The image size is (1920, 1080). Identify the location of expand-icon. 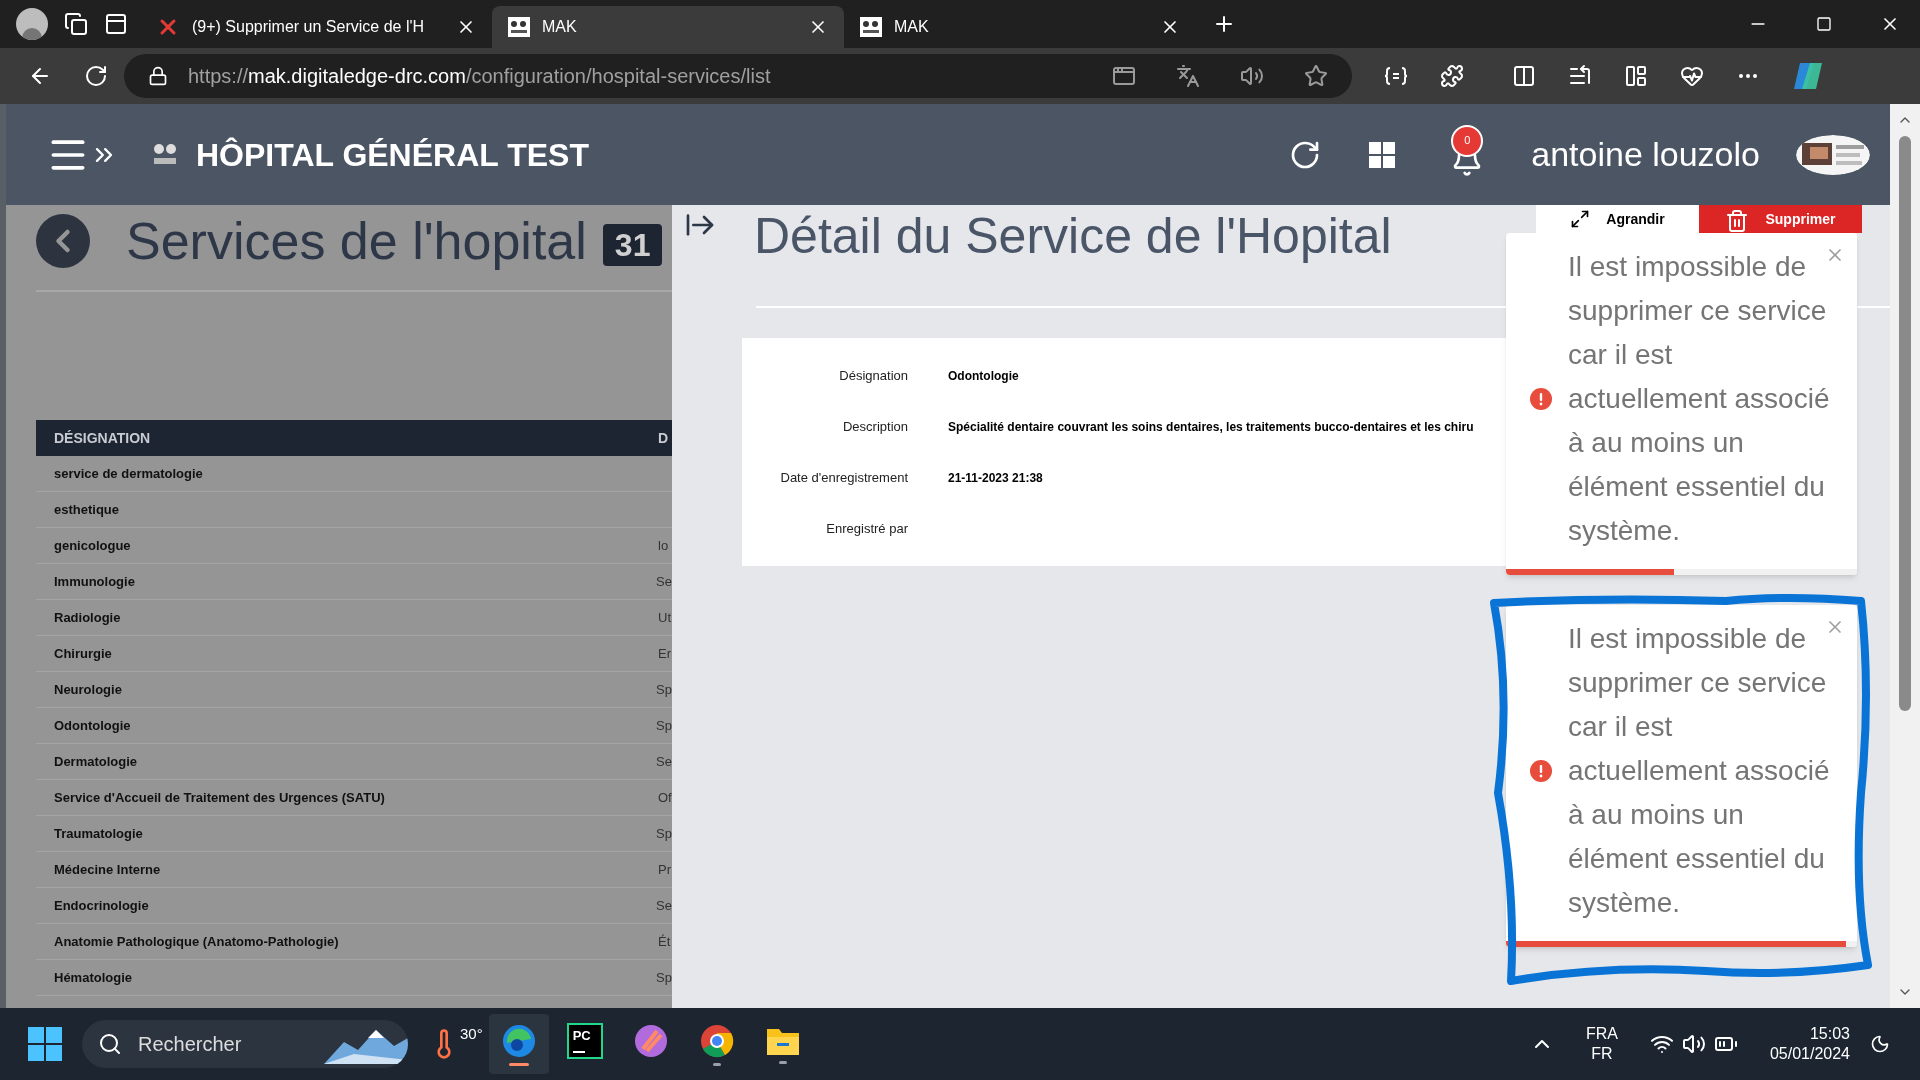
(1580, 219).